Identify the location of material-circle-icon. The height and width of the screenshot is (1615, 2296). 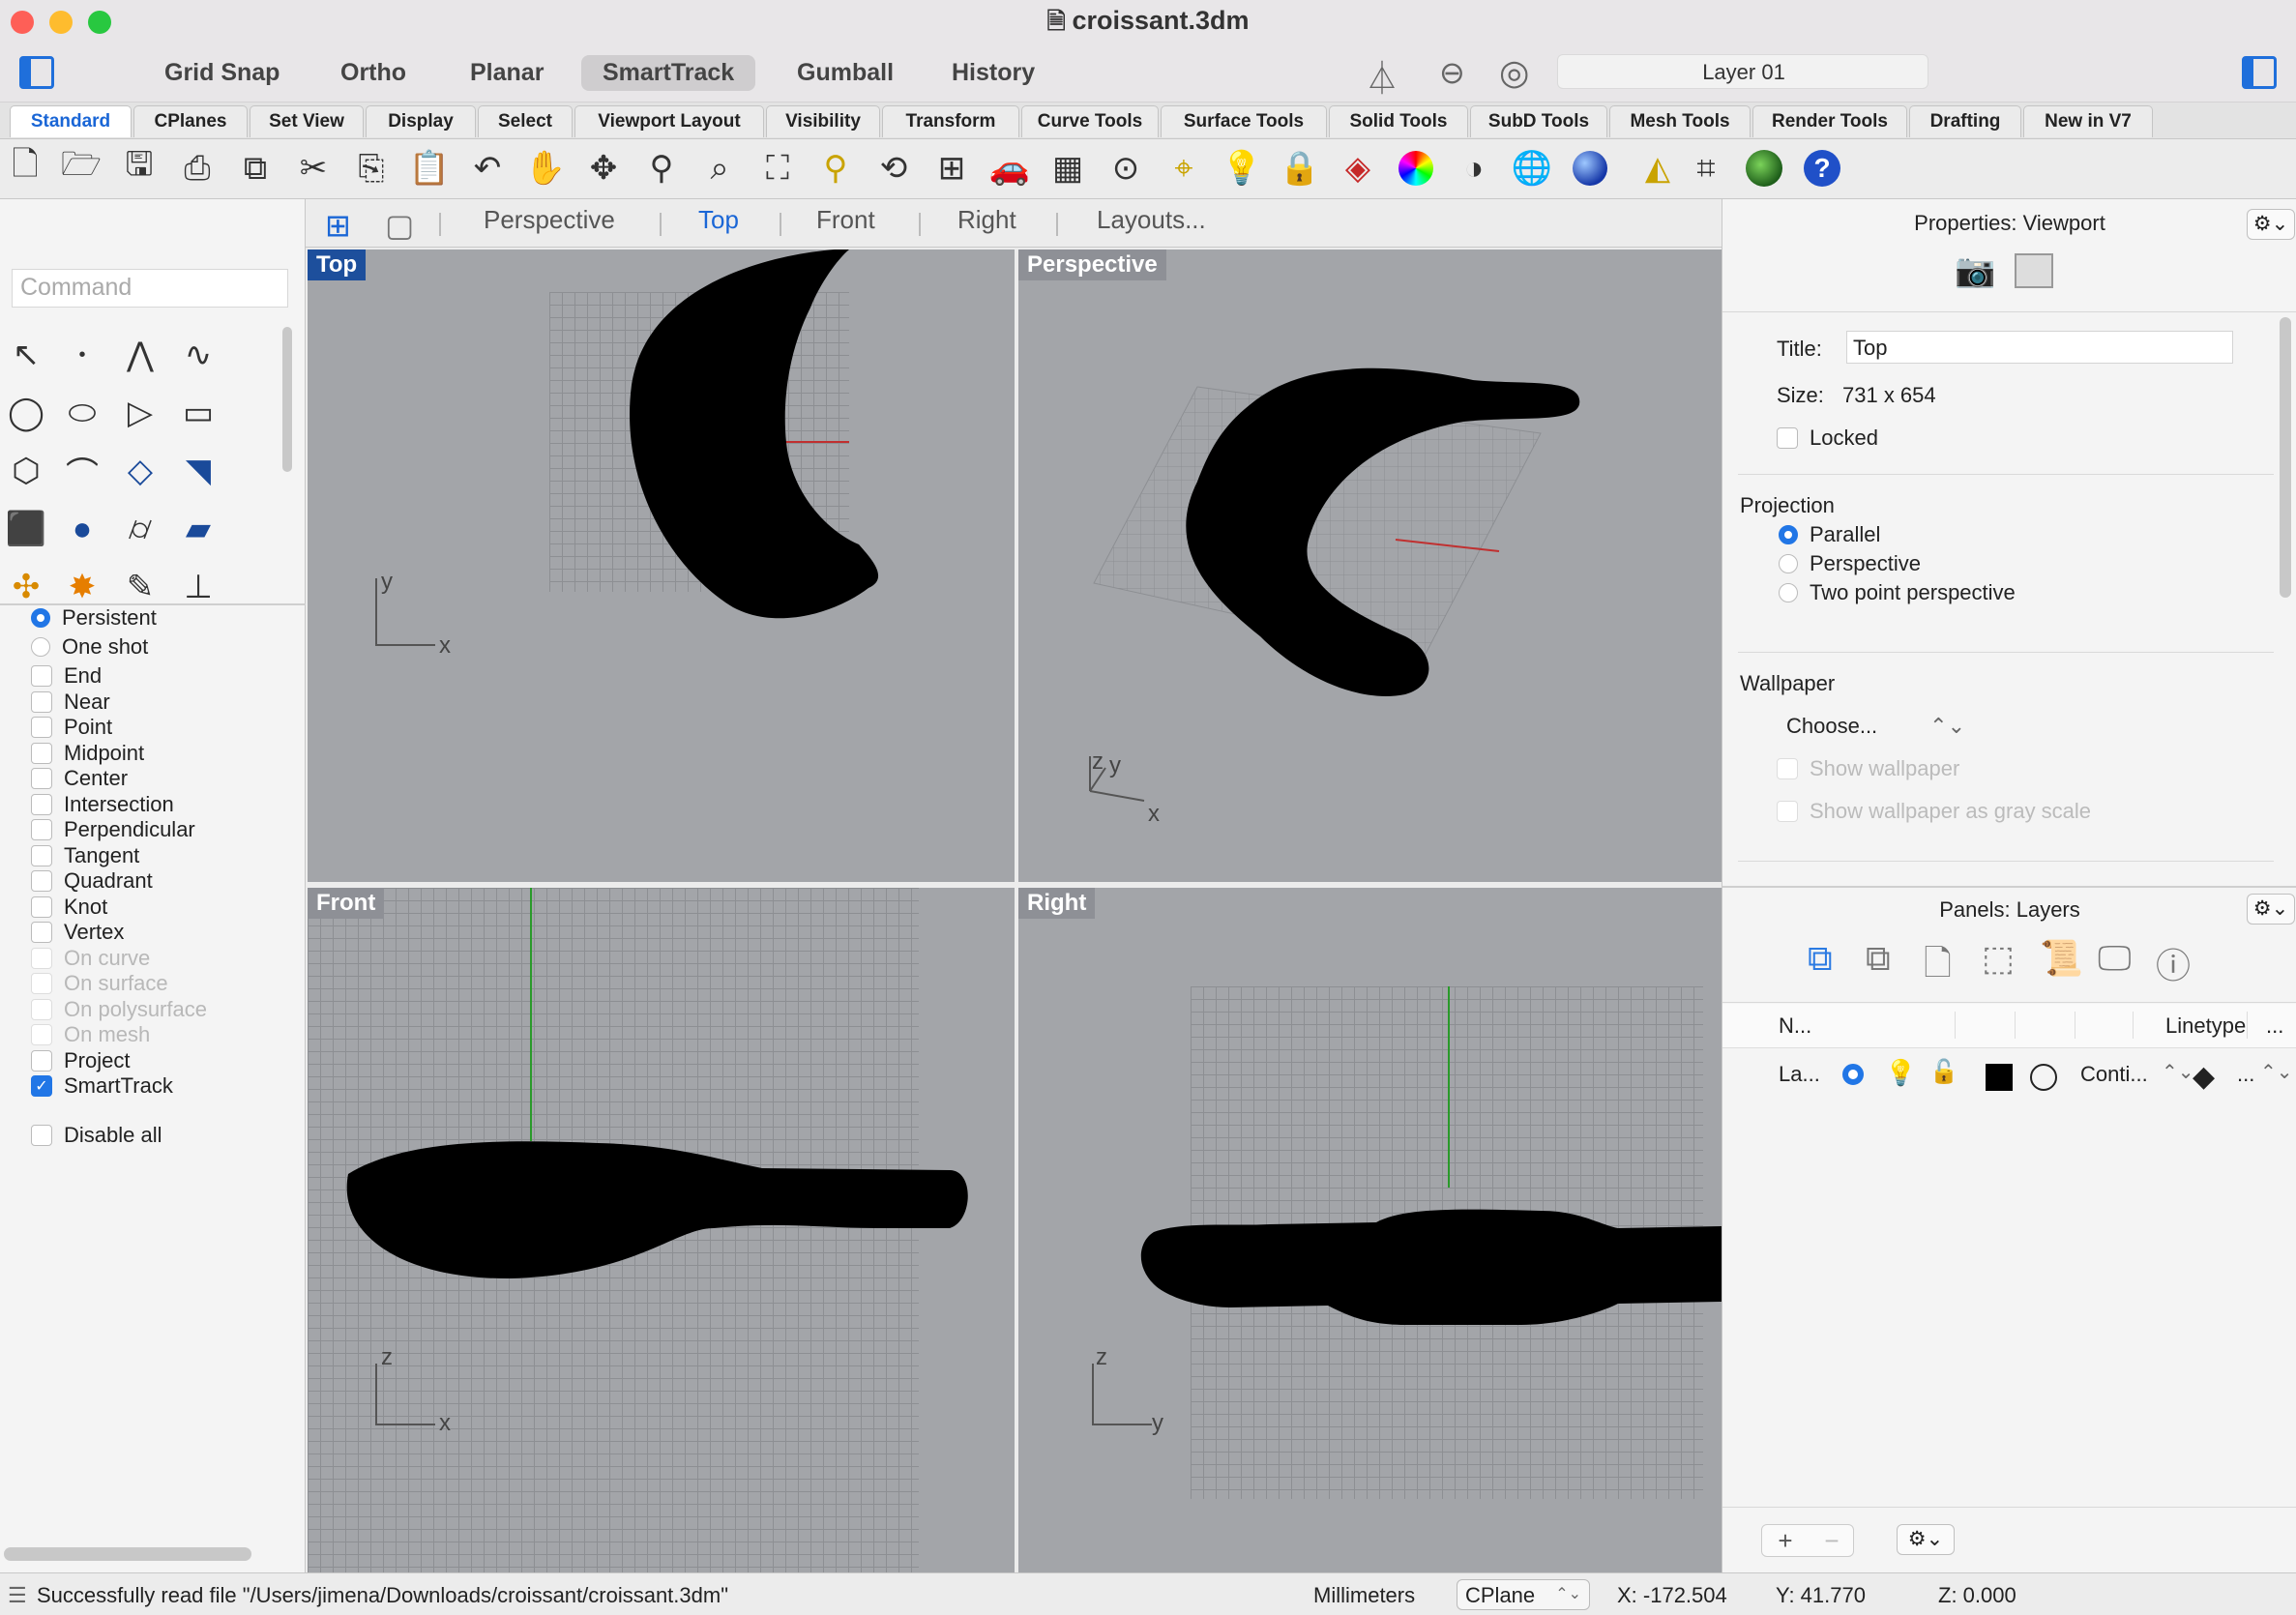
(2043, 1077).